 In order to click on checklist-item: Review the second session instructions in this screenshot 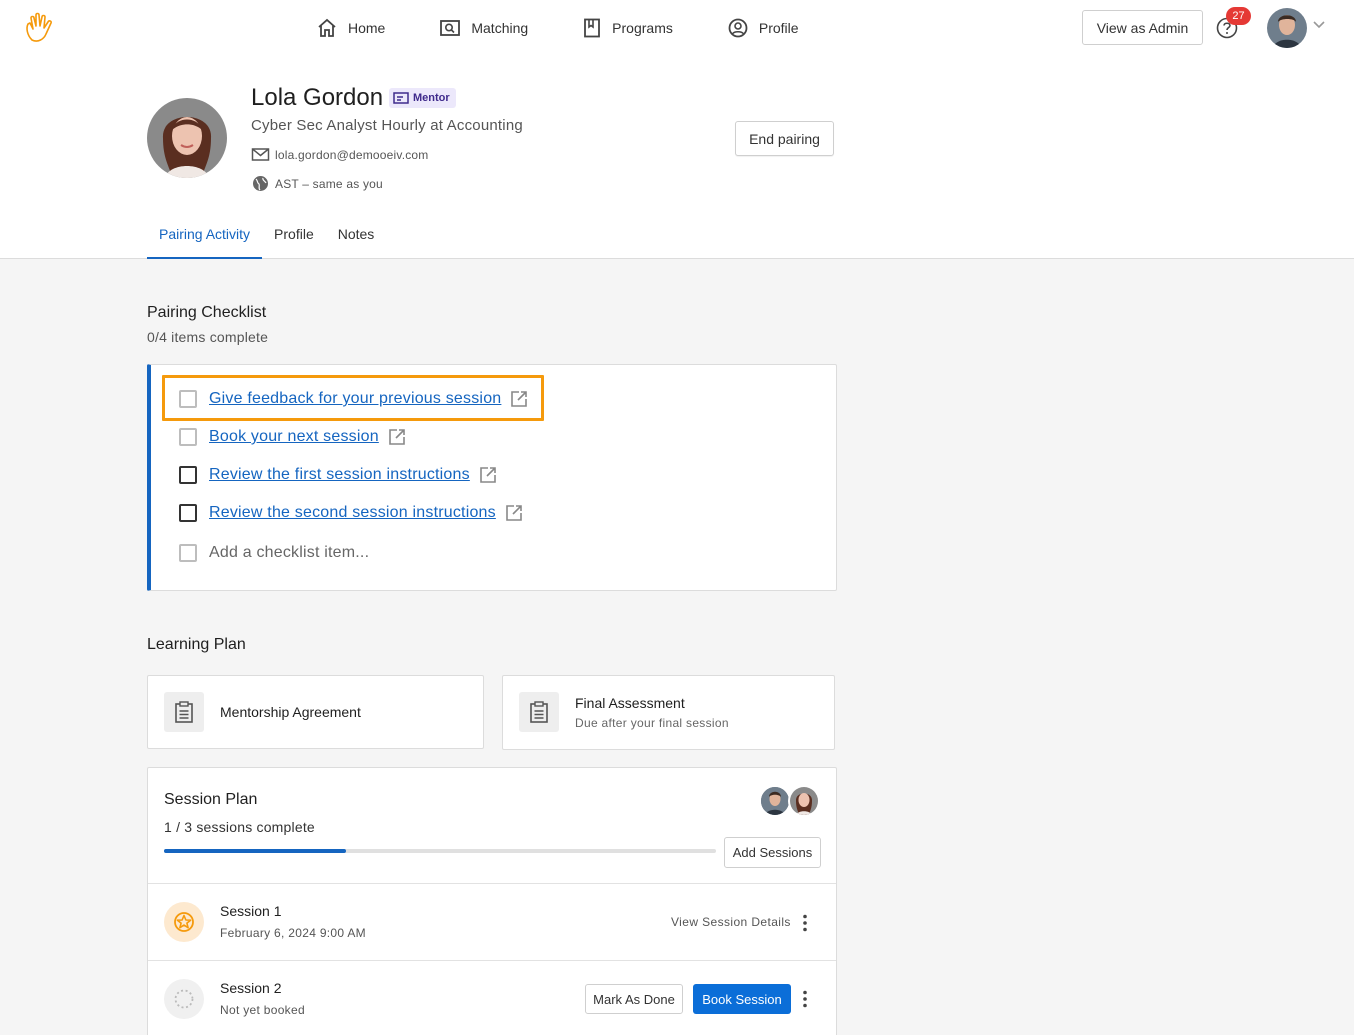, I will do `click(351, 513)`.